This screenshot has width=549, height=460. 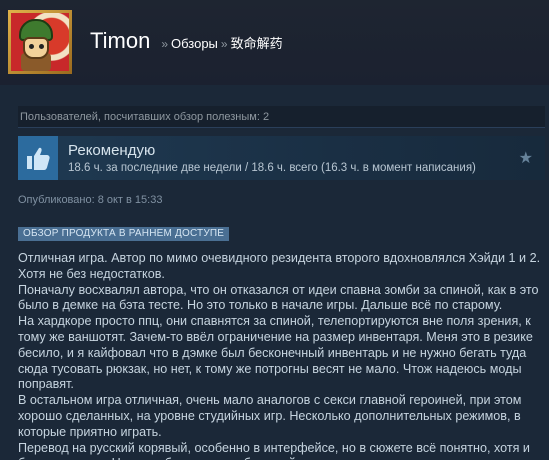 I want to click on breadcrumb-reviews-link: Обзоры, so click(x=194, y=43).